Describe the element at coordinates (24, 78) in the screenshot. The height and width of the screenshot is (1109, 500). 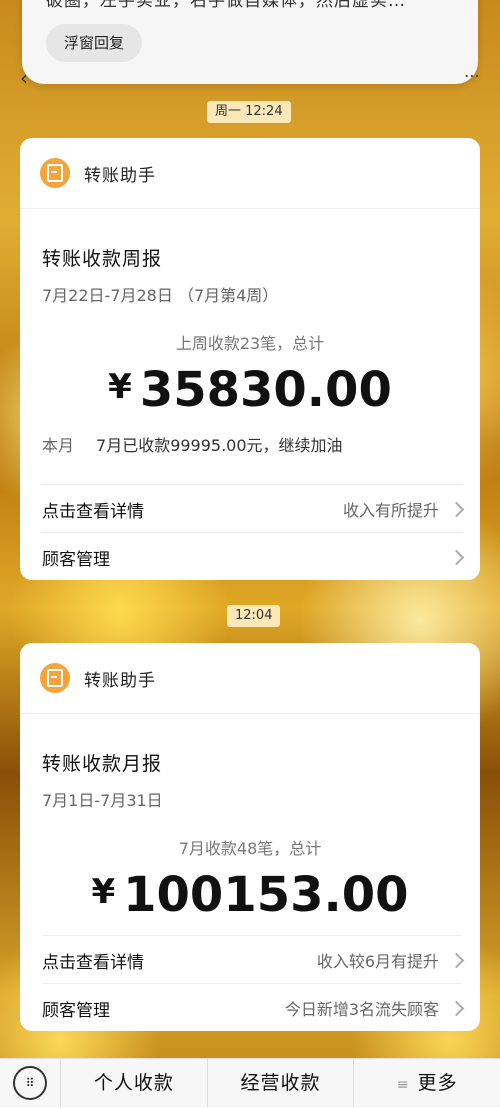
I see `back-icon: ‹` at that location.